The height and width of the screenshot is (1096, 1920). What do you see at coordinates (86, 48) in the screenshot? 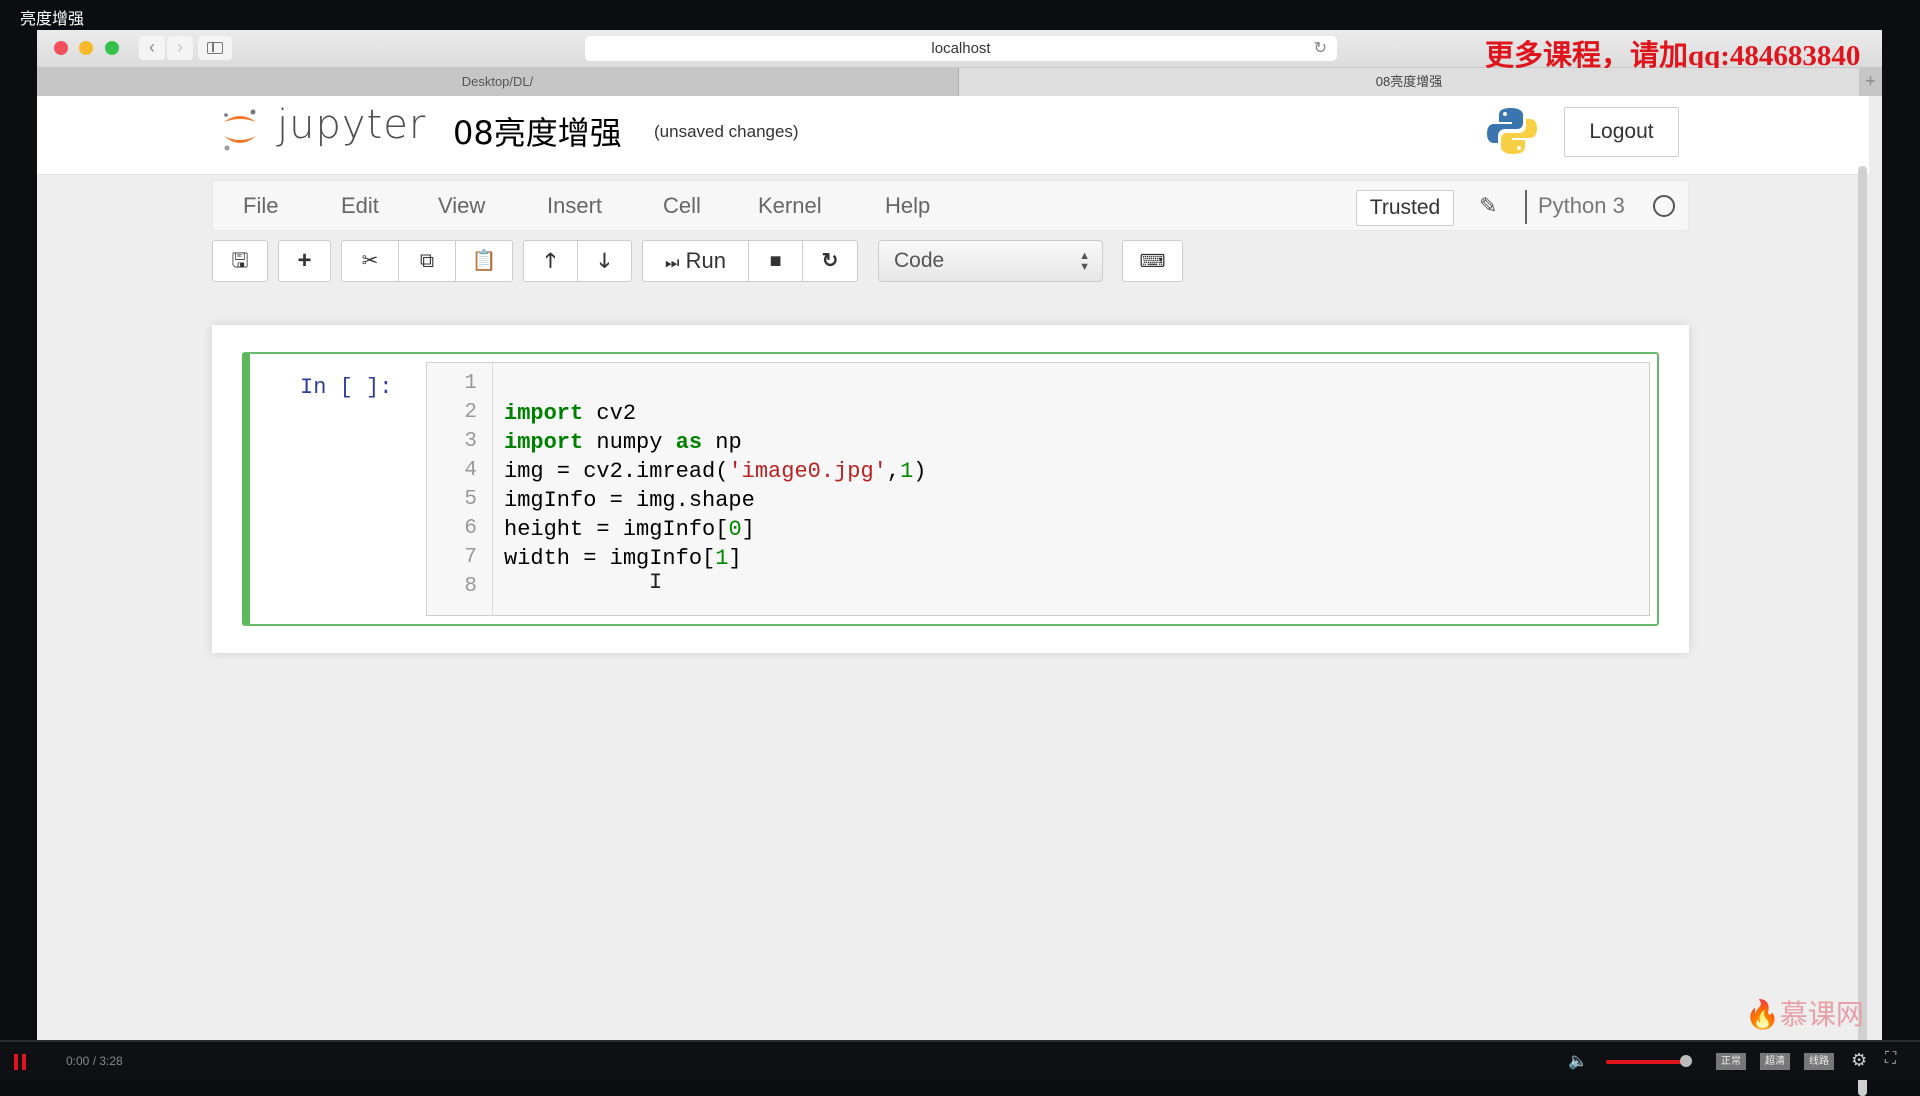
I see `minimize-window-button` at bounding box center [86, 48].